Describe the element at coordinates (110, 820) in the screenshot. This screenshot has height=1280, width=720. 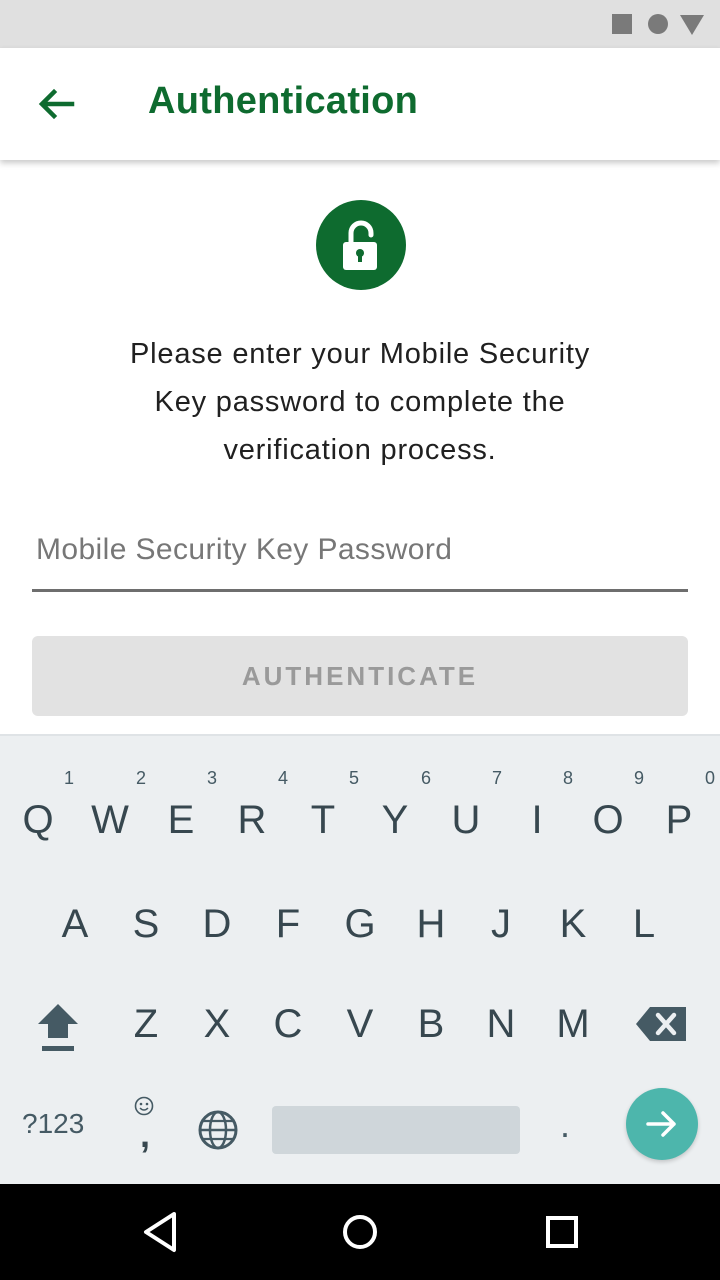
I see `key-letter: W` at that location.